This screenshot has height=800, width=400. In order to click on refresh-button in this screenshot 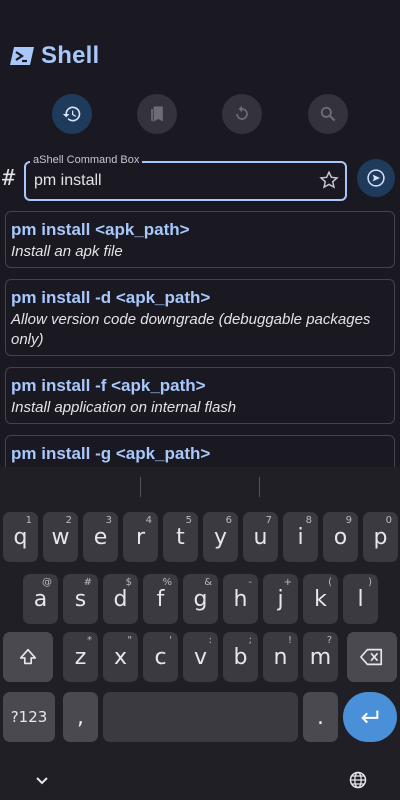, I will do `click(242, 114)`.